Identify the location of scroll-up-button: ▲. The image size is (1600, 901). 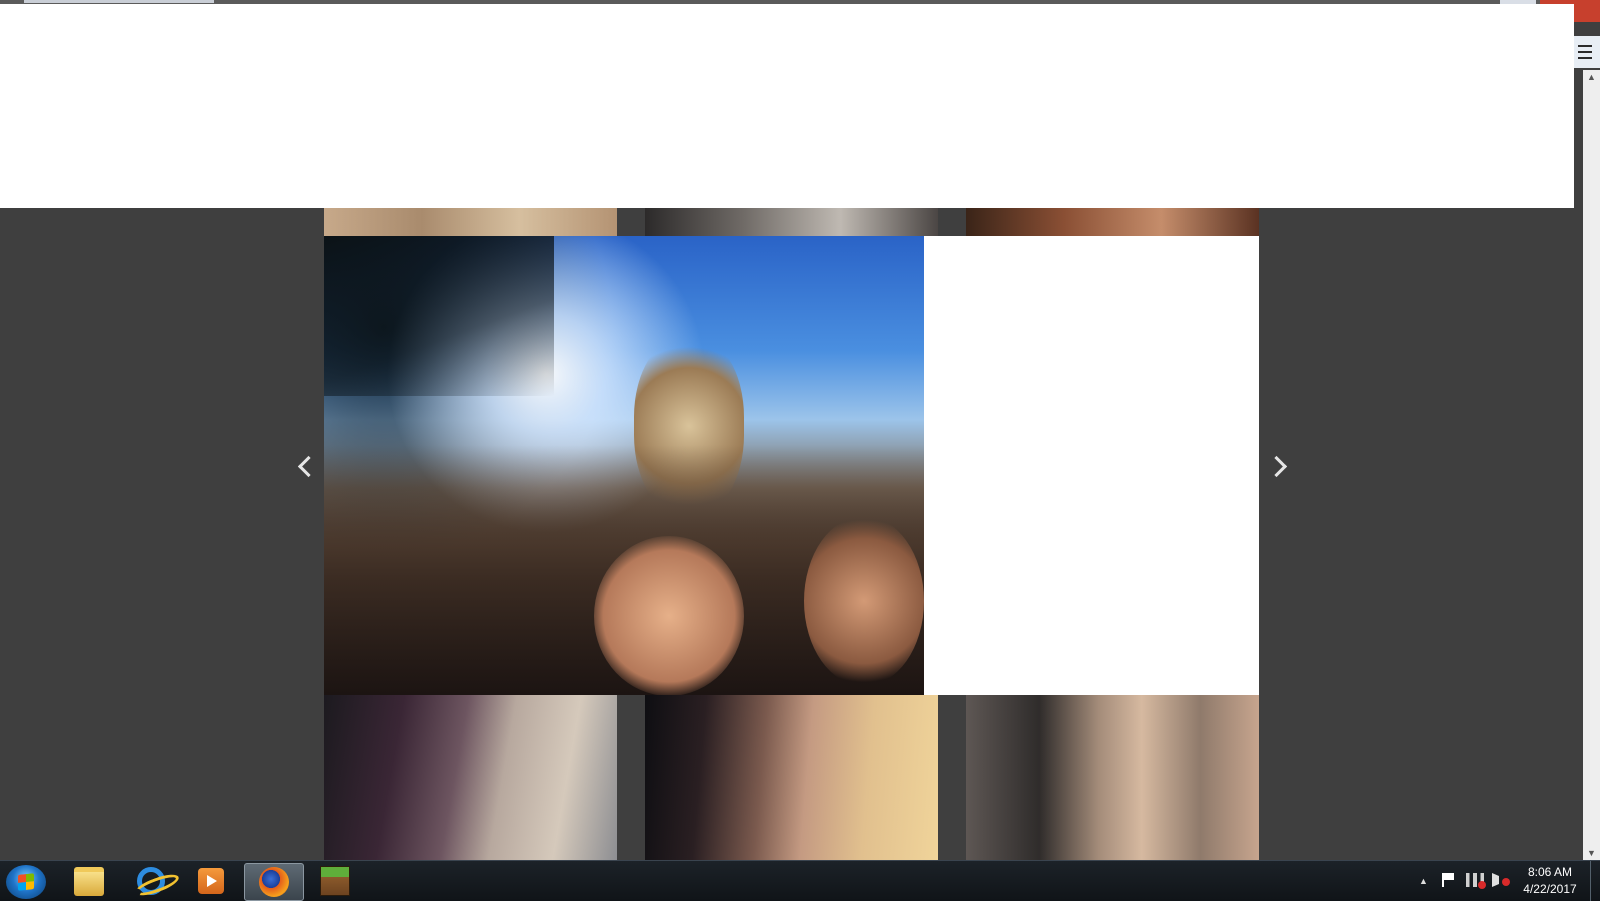
(1591, 77).